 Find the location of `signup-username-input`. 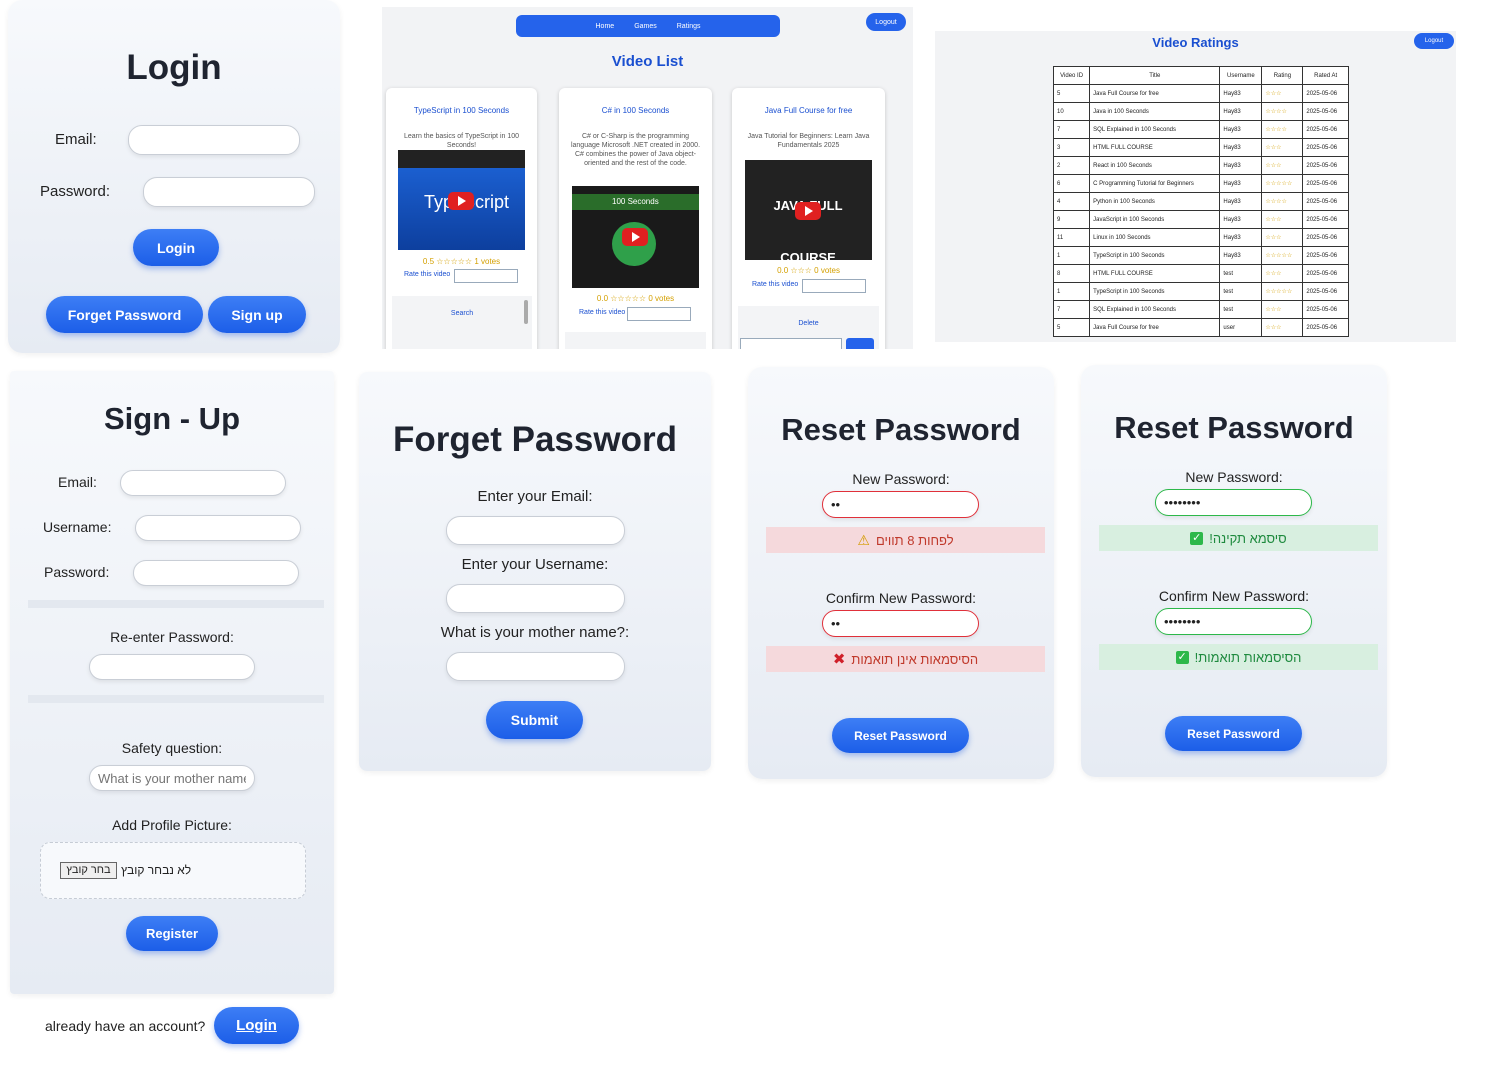

signup-username-input is located at coordinates (218, 528).